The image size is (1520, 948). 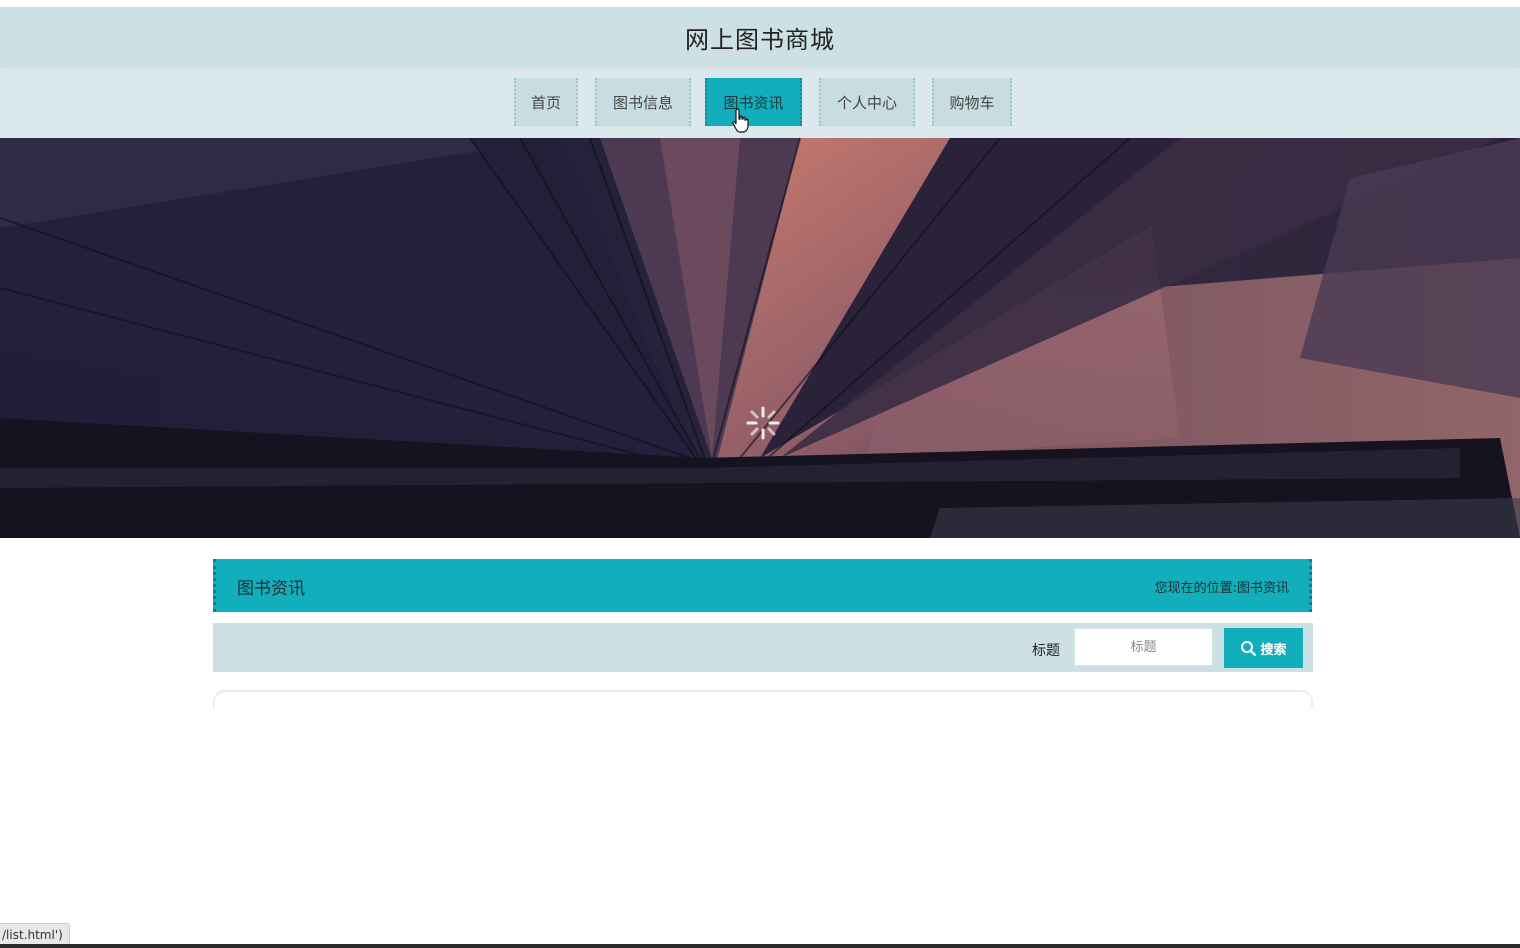 I want to click on nav-item-personal-center: 个人中心, so click(x=867, y=102).